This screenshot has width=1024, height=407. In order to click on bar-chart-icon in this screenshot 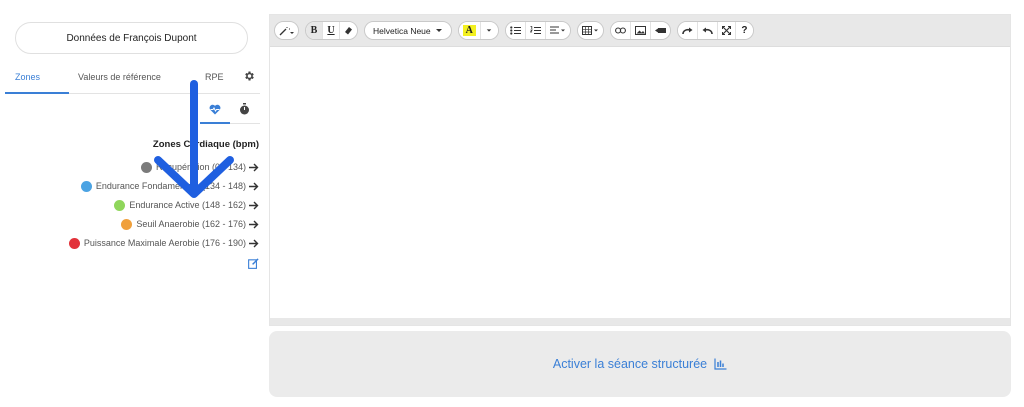, I will do `click(720, 364)`.